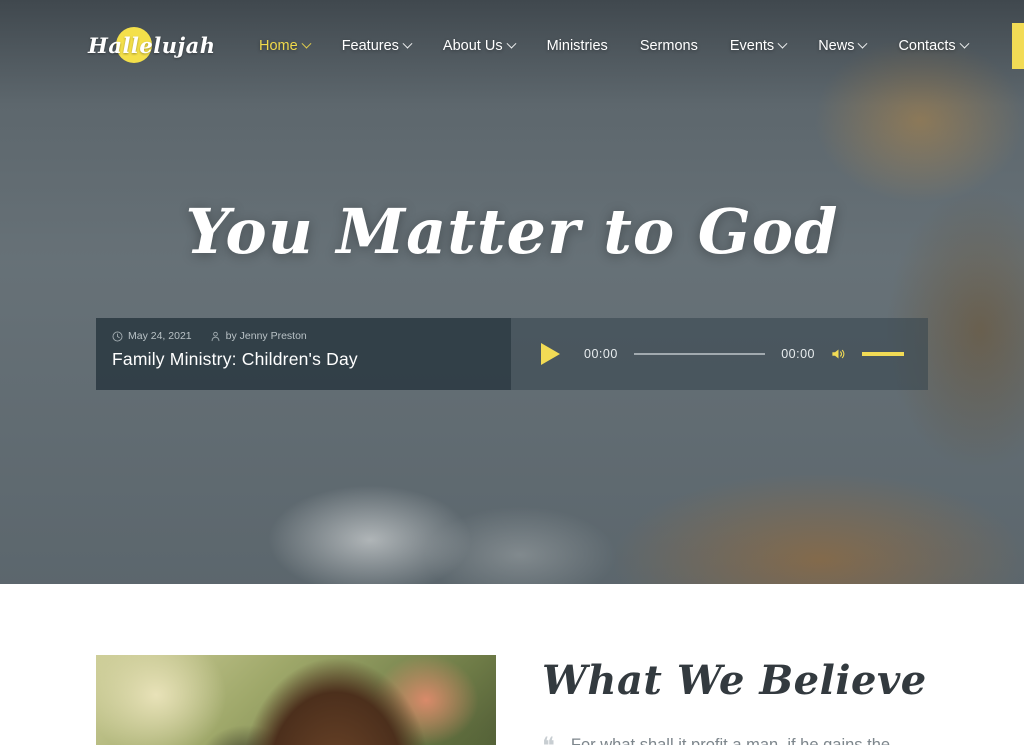 The width and height of the screenshot is (1024, 745). What do you see at coordinates (548, 738) in the screenshot?
I see `quote-mark-icon: ❝` at bounding box center [548, 738].